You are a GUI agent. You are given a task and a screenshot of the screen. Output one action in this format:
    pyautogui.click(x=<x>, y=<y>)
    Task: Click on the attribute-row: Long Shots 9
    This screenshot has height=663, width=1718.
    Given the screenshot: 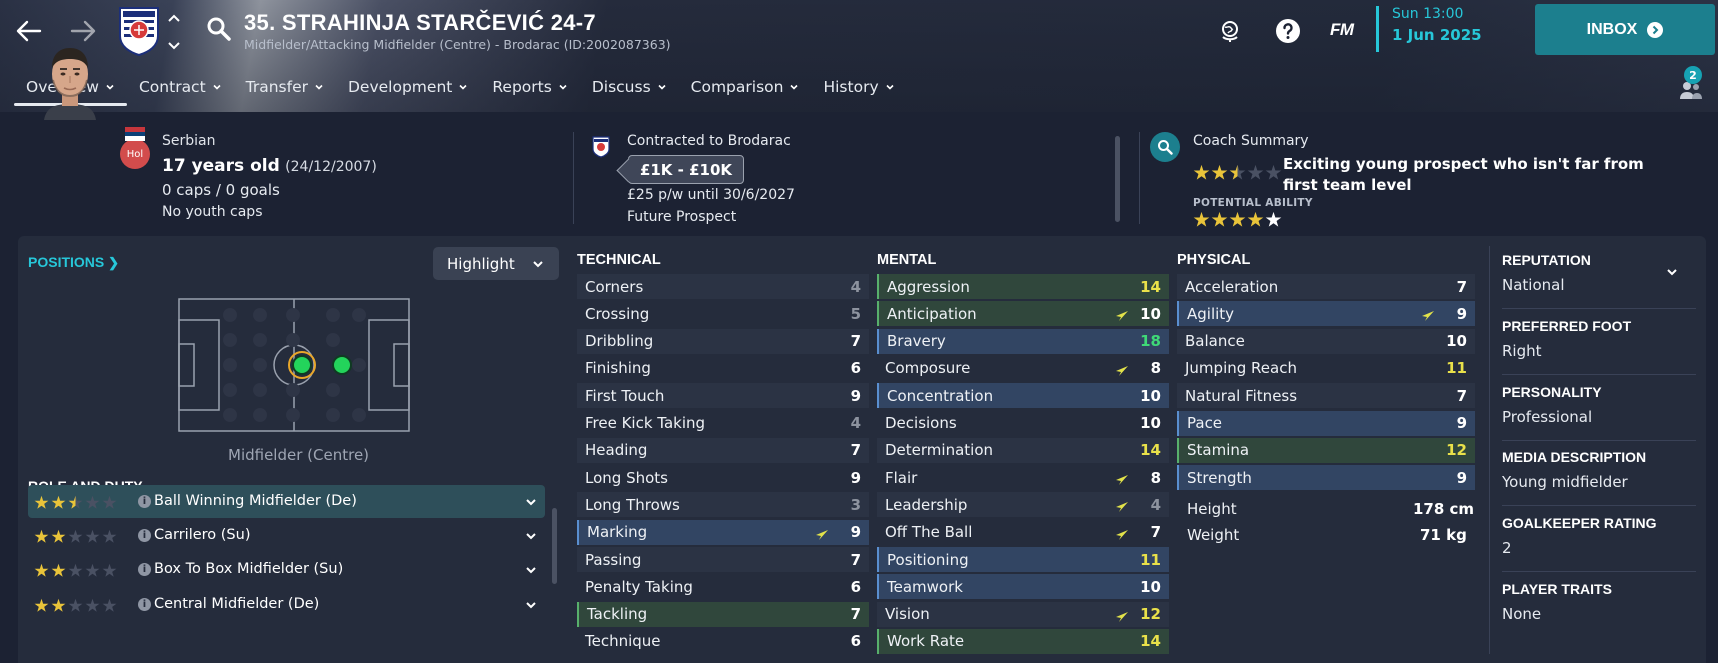 What is the action you would take?
    pyautogui.click(x=723, y=477)
    